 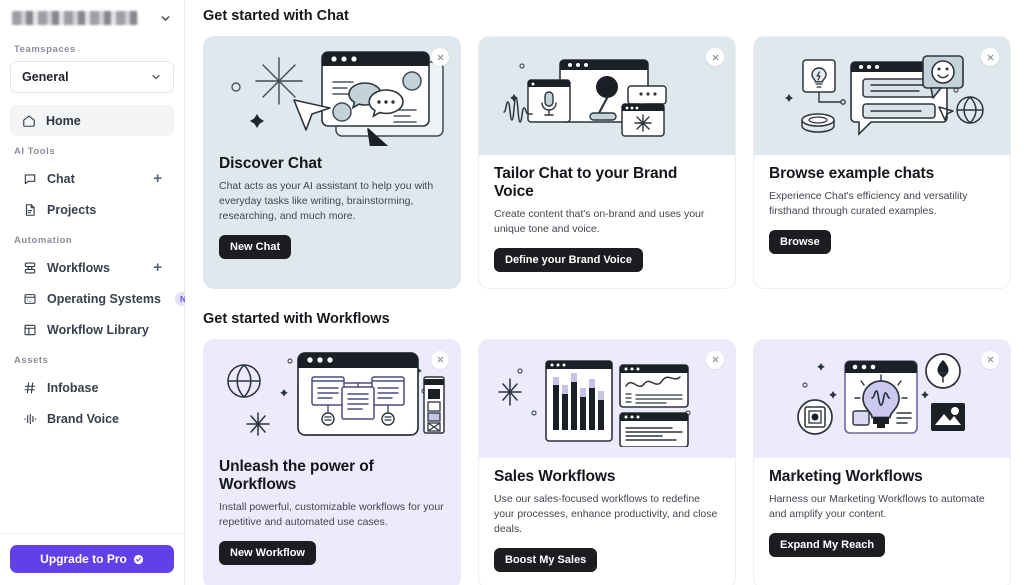 What do you see at coordinates (35, 151) in the screenshot?
I see `sidebar-group-label-ai-tools: AI Tools` at bounding box center [35, 151].